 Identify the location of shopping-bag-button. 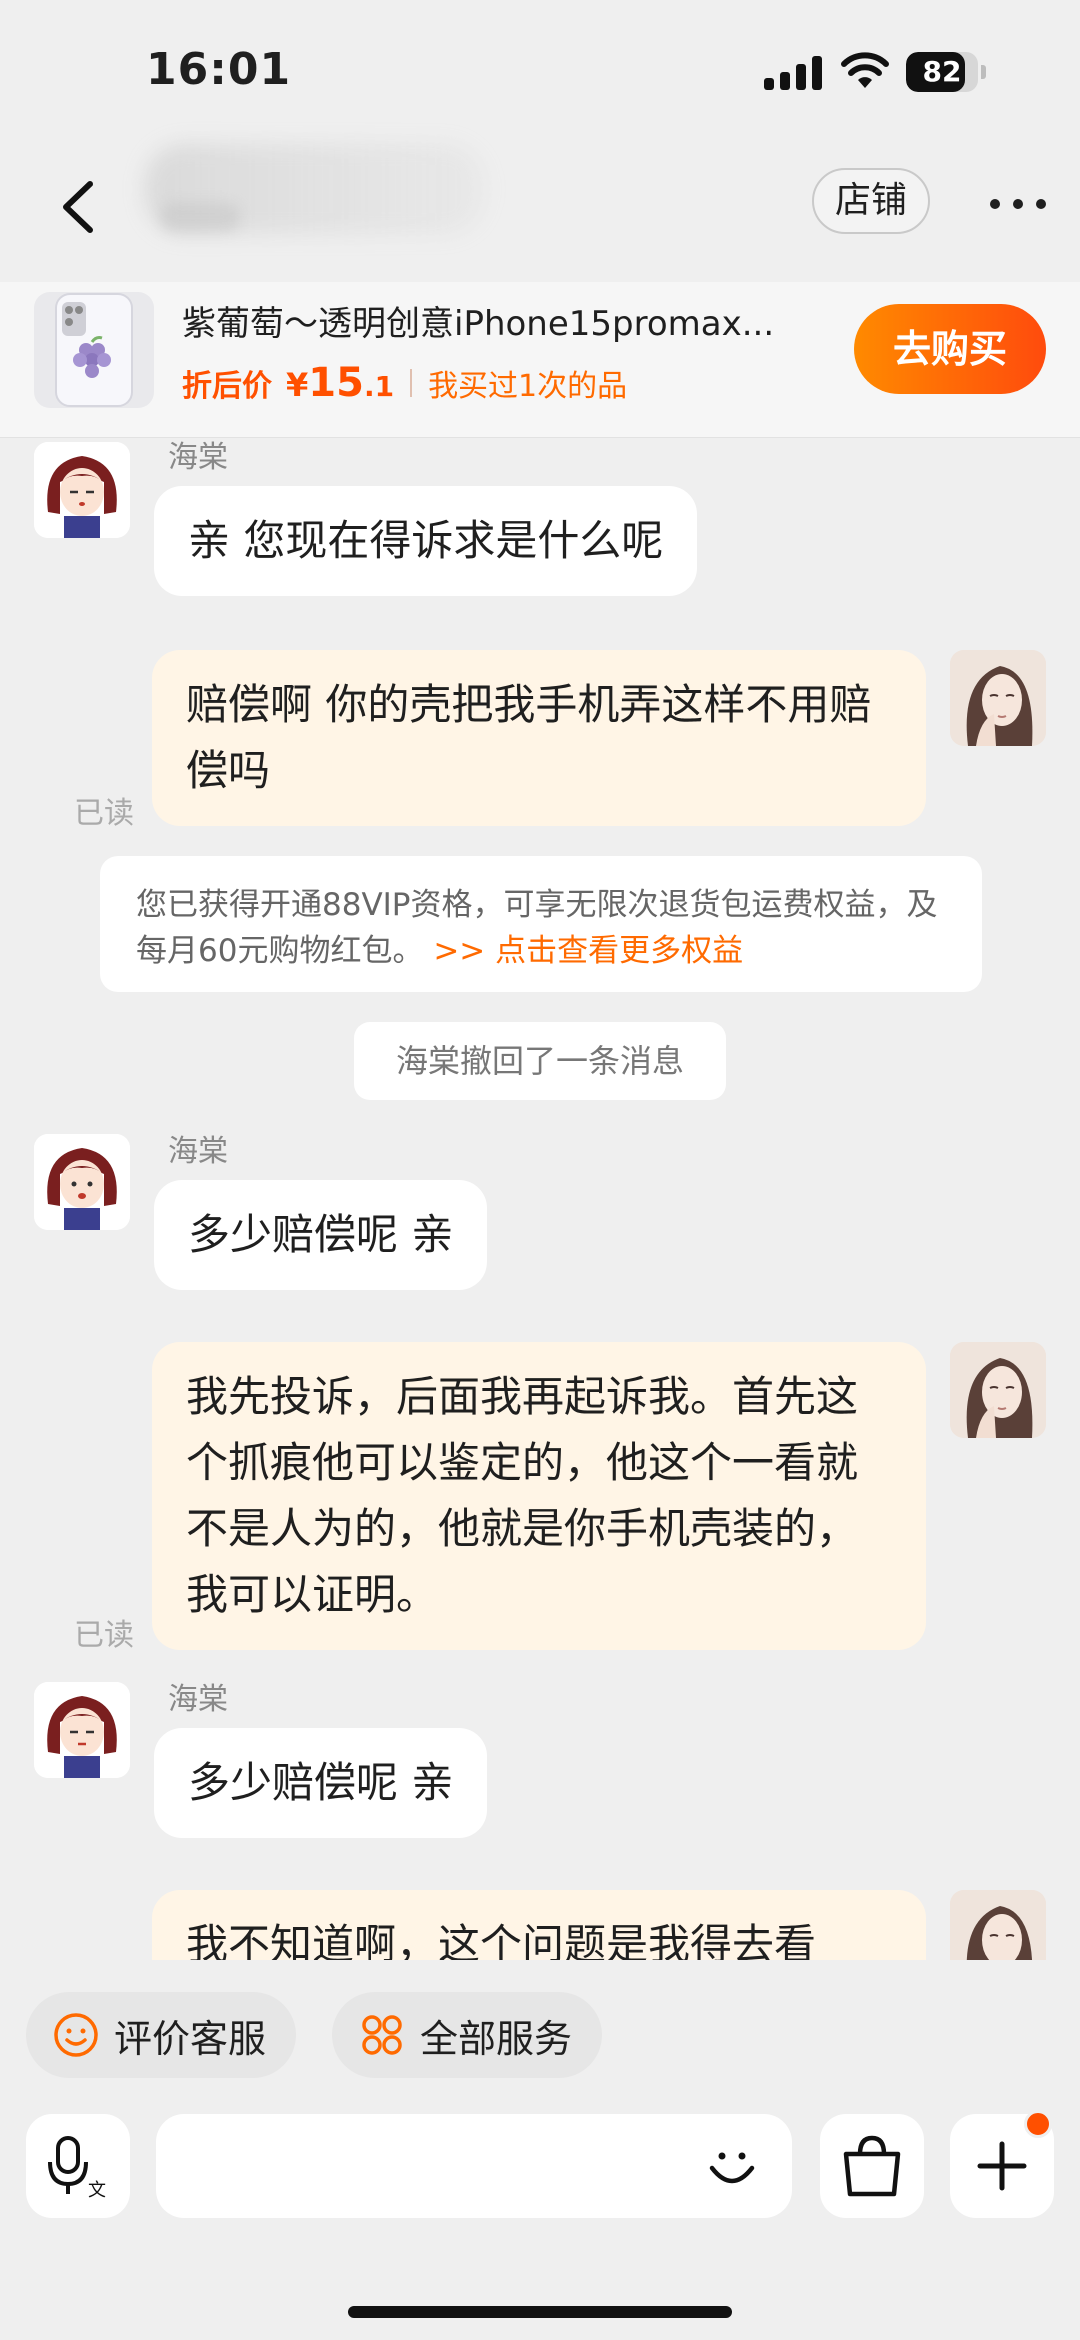
(872, 2166).